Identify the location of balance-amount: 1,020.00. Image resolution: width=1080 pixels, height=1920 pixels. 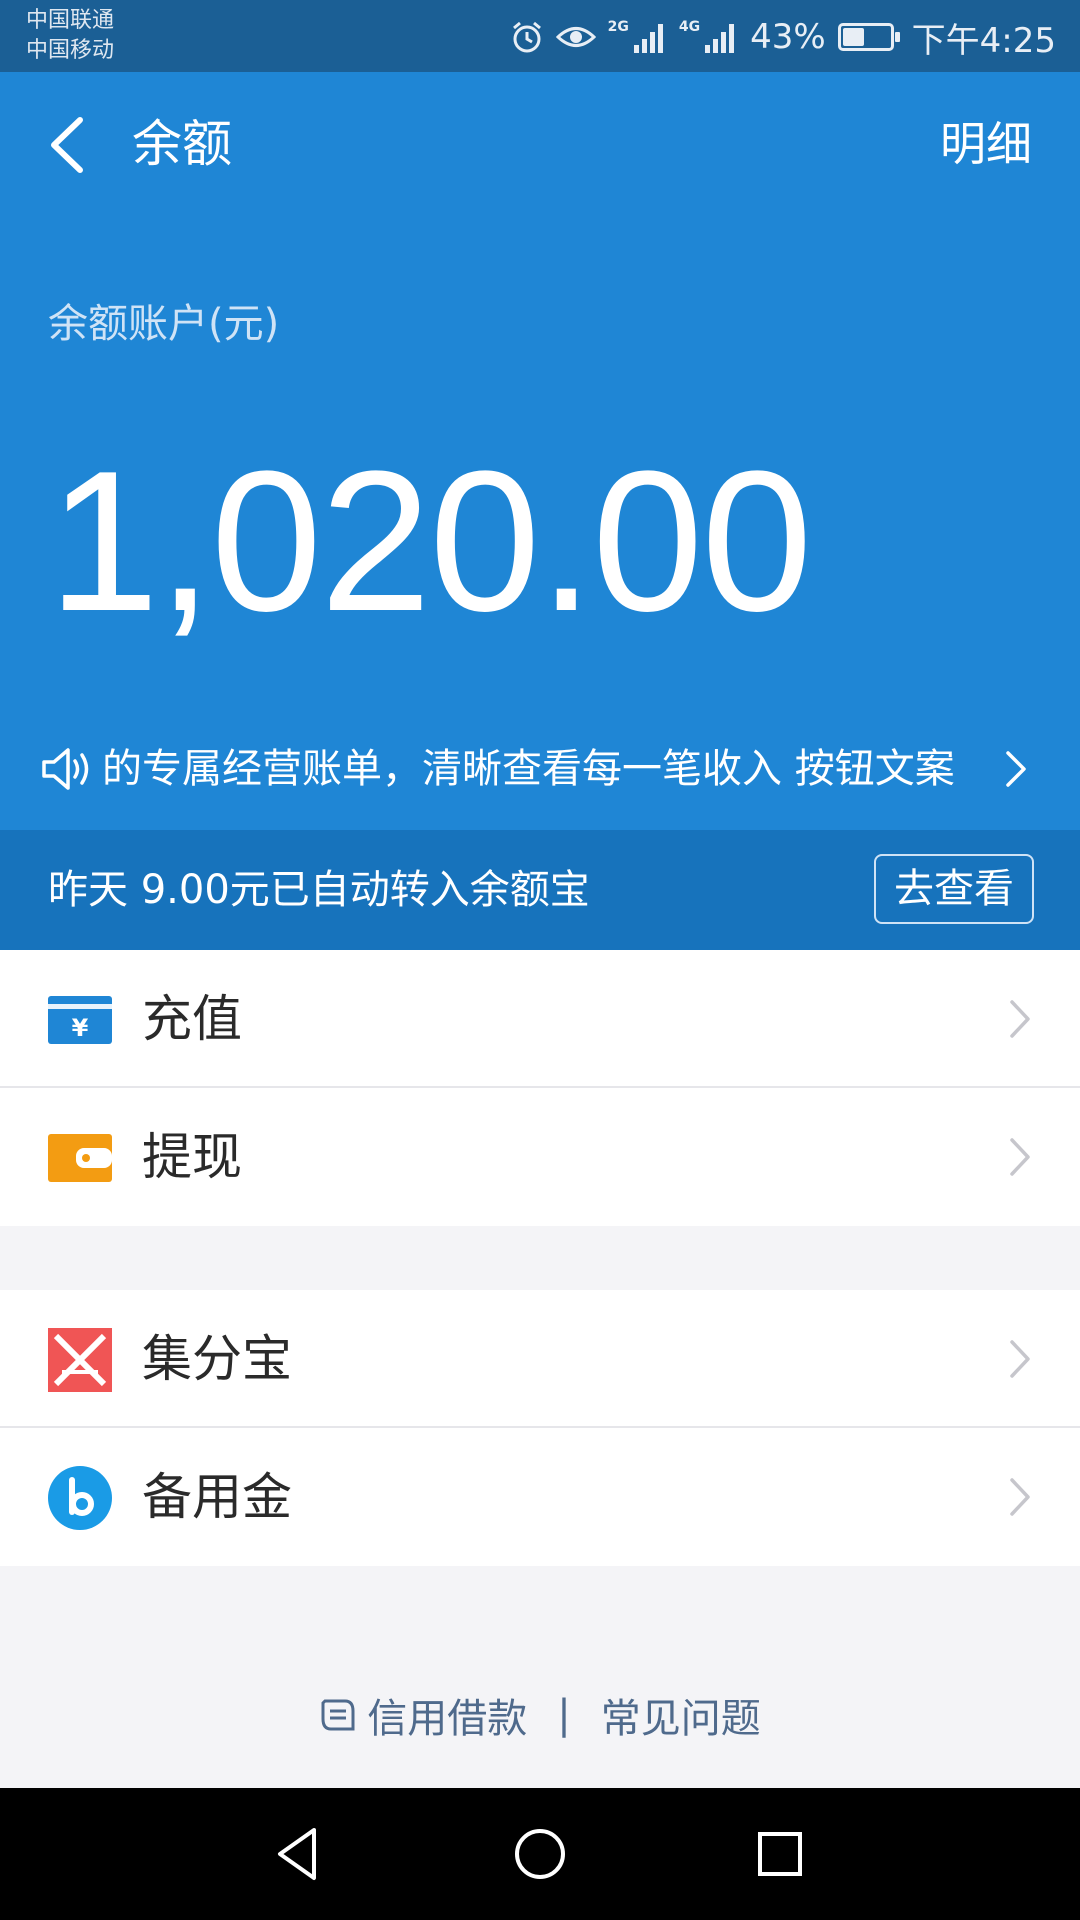
(430, 541).